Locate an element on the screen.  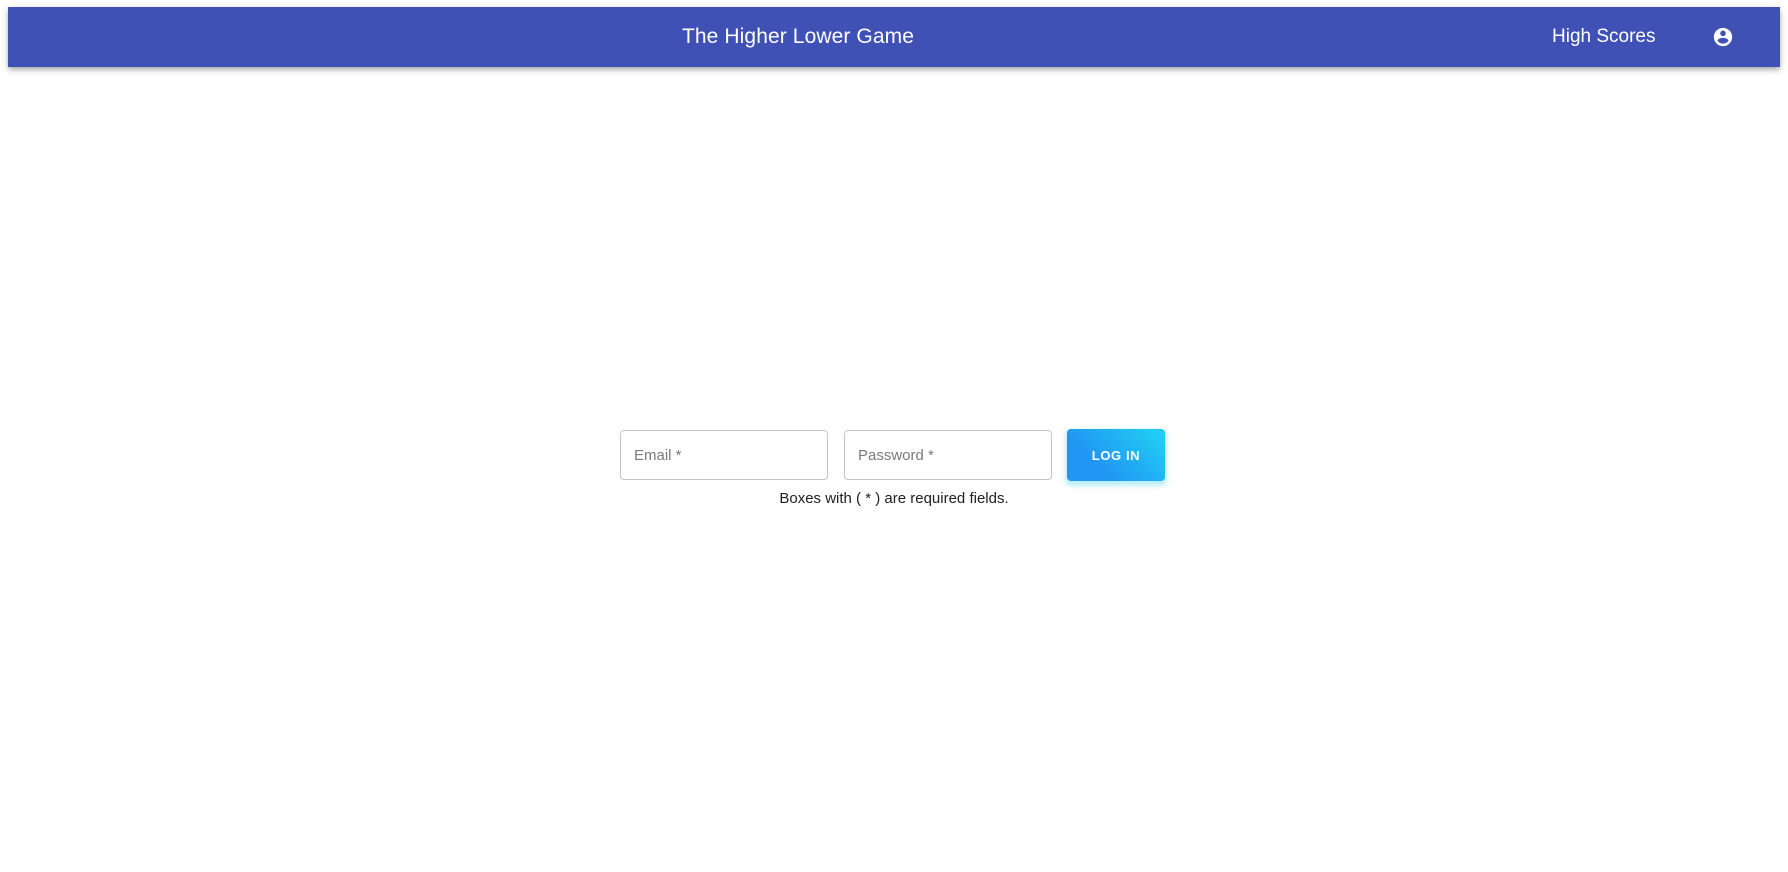
app-bar: The Higher Lower Game High Scores is located at coordinates (894, 37).